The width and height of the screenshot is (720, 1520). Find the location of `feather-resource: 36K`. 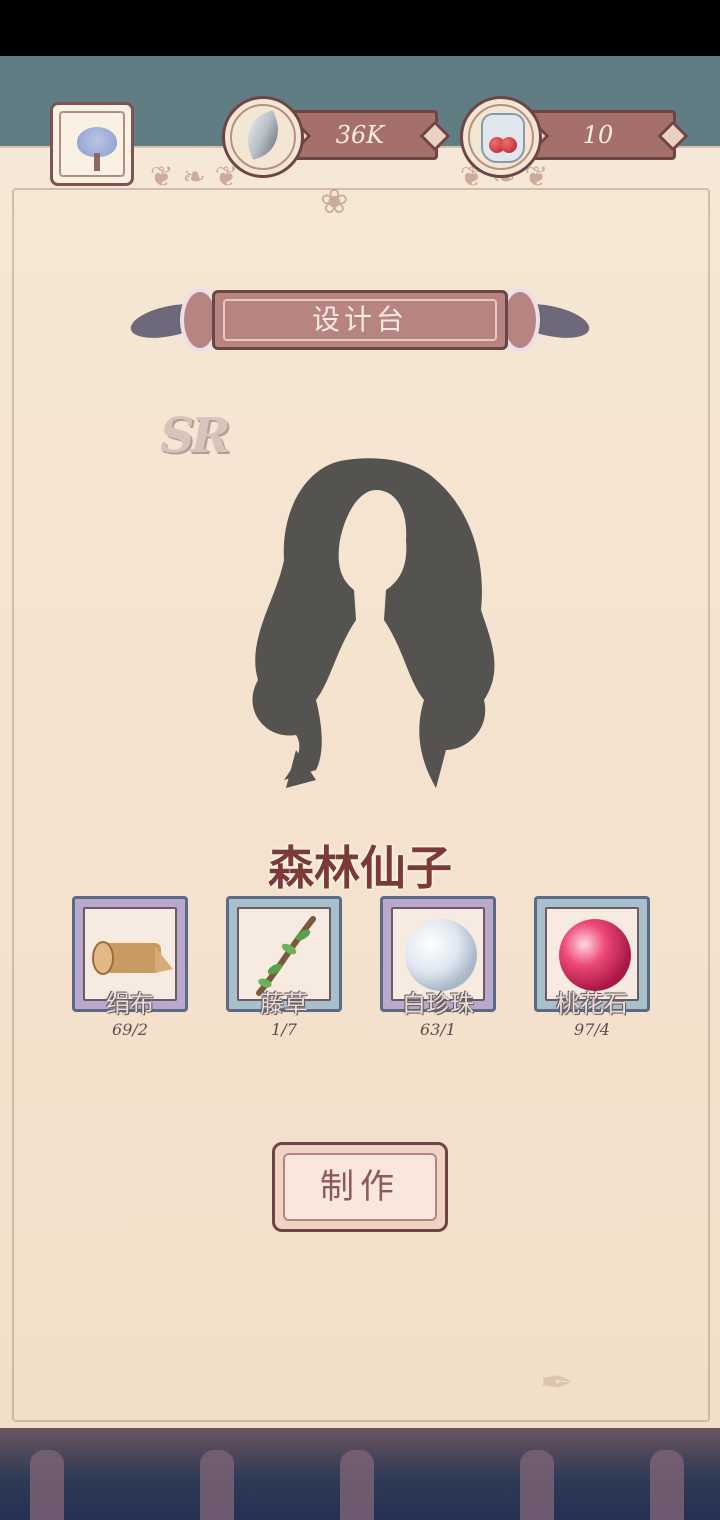

feather-resource: 36K is located at coordinates (332, 137).